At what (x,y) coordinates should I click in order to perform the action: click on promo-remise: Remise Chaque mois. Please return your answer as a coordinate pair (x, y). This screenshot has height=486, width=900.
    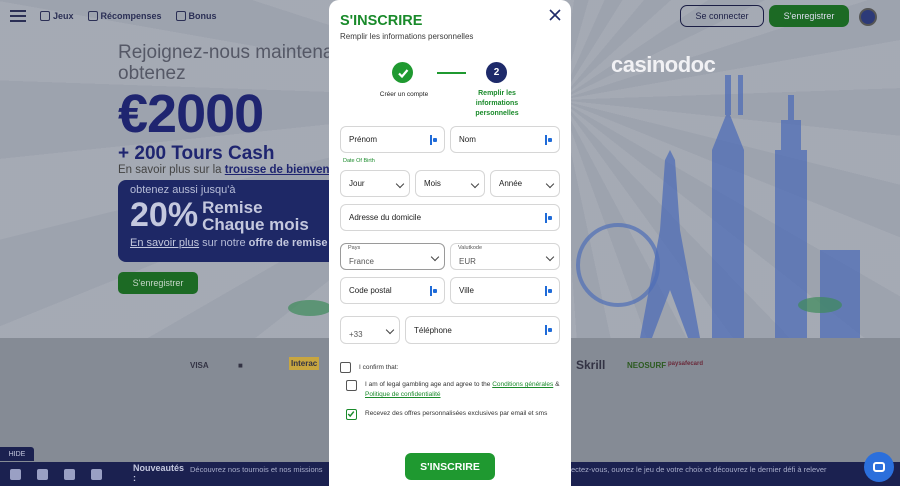
    Looking at the image, I should click on (255, 216).